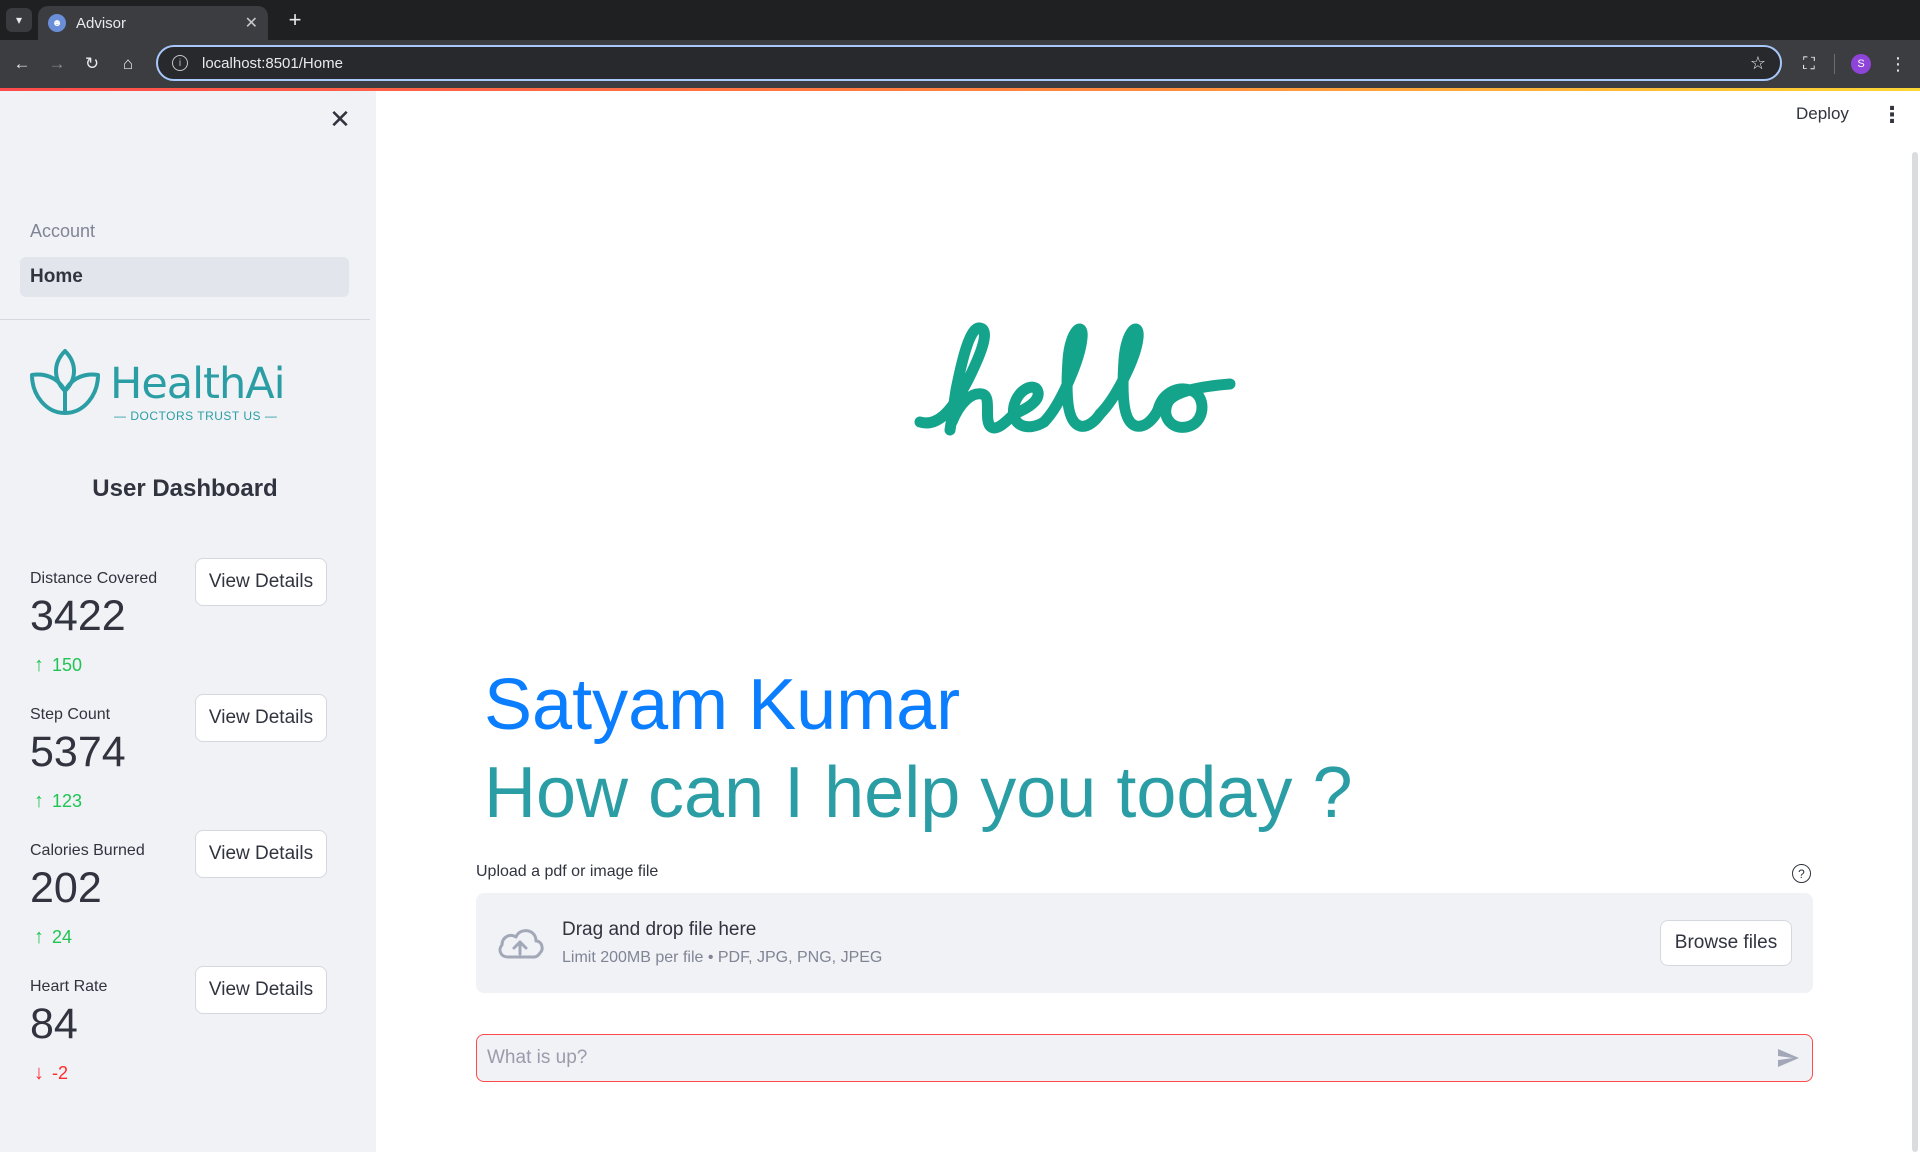  Describe the element at coordinates (92, 64) in the screenshot. I see `reload-icon: ↻` at that location.